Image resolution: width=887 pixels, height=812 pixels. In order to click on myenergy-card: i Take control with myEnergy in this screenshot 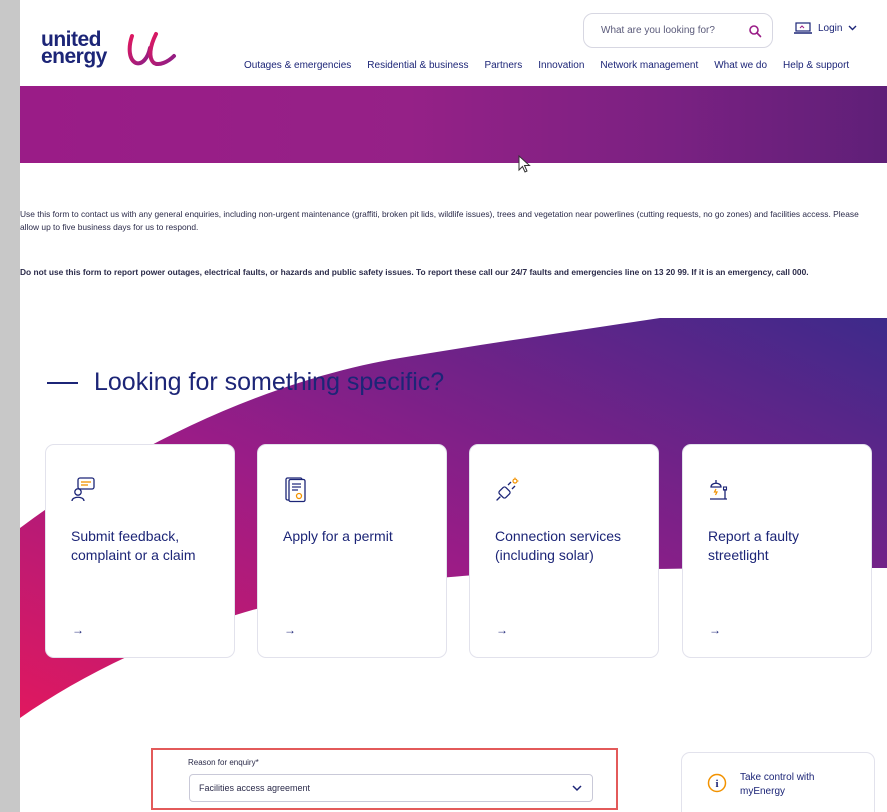, I will do `click(778, 782)`.